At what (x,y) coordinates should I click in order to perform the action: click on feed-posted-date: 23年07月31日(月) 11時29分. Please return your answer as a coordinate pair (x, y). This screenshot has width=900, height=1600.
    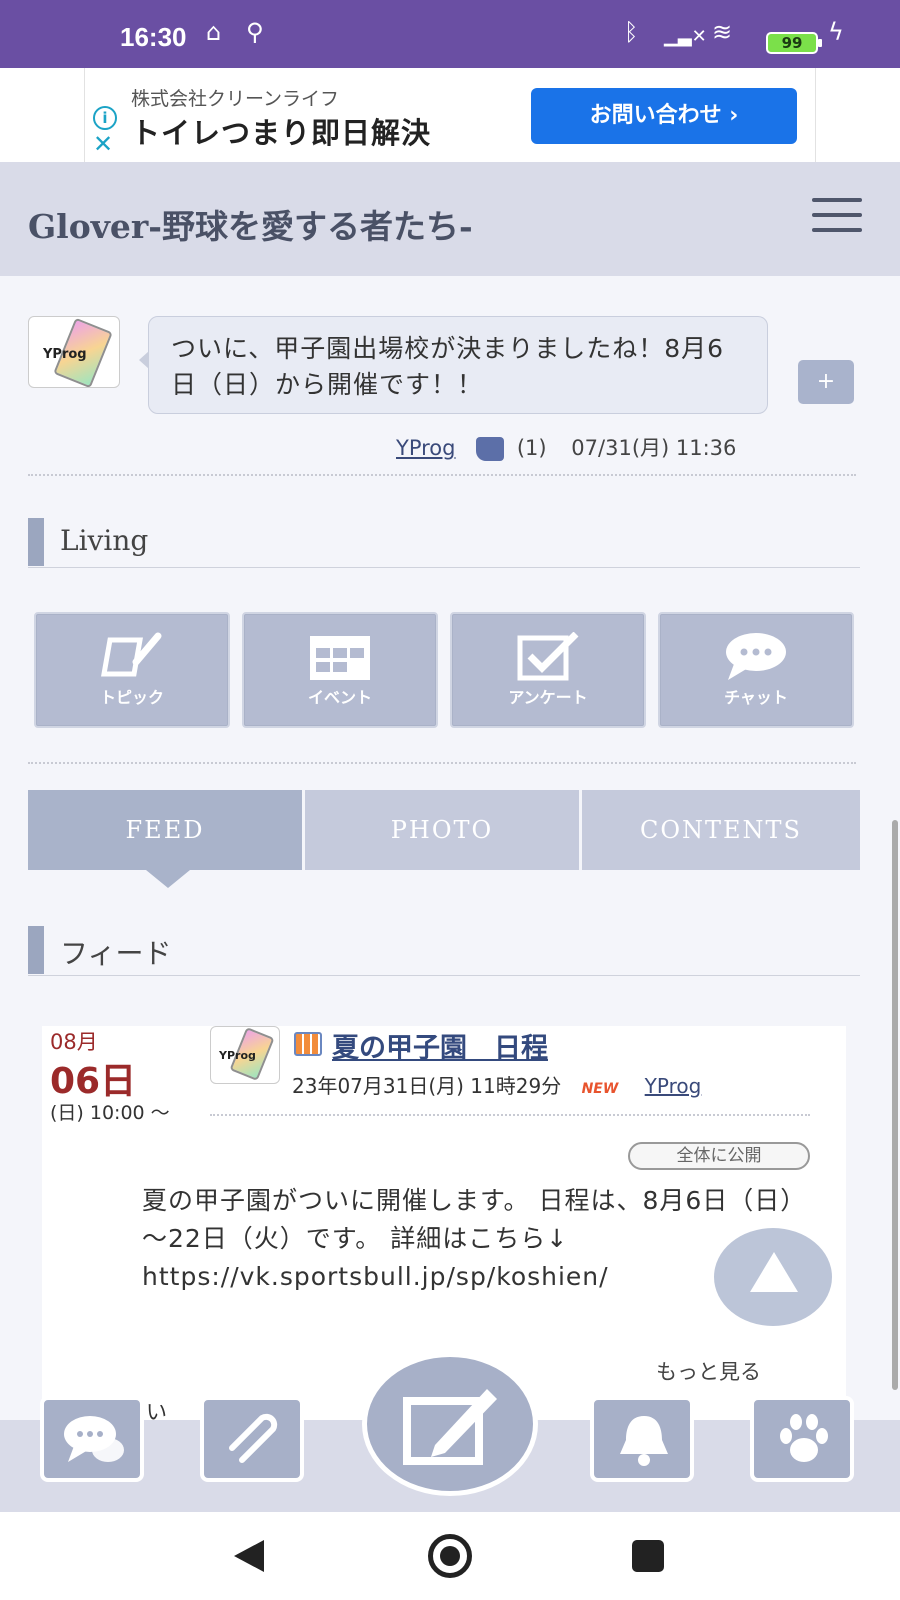
    Looking at the image, I should click on (427, 1086).